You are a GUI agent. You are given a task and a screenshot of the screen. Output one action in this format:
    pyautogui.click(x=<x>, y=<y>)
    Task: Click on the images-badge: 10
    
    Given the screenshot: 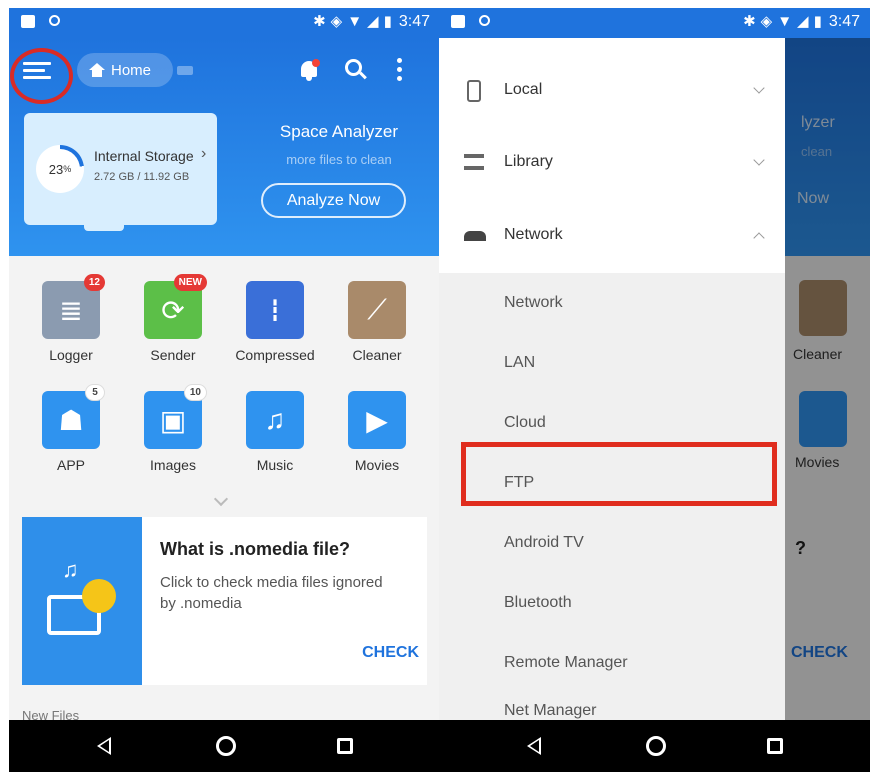 What is the action you would take?
    pyautogui.click(x=195, y=392)
    